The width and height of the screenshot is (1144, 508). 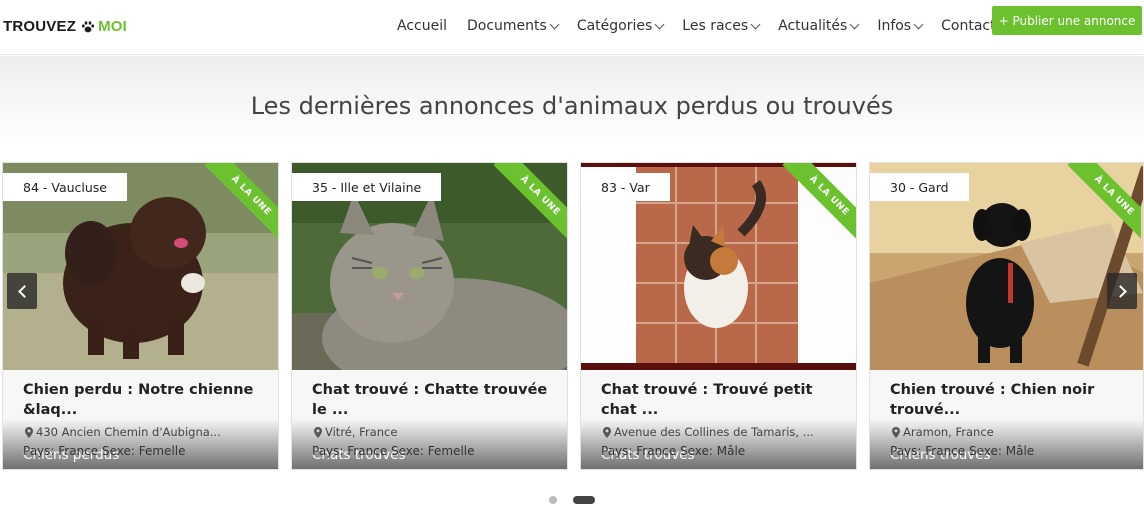 What do you see at coordinates (572, 500) in the screenshot?
I see `carousel-pagination` at bounding box center [572, 500].